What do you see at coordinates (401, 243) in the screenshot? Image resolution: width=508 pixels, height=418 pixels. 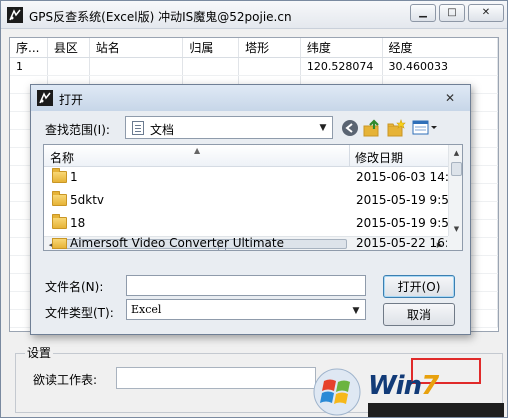 I see `file-date: 2015-05-22 16:0` at bounding box center [401, 243].